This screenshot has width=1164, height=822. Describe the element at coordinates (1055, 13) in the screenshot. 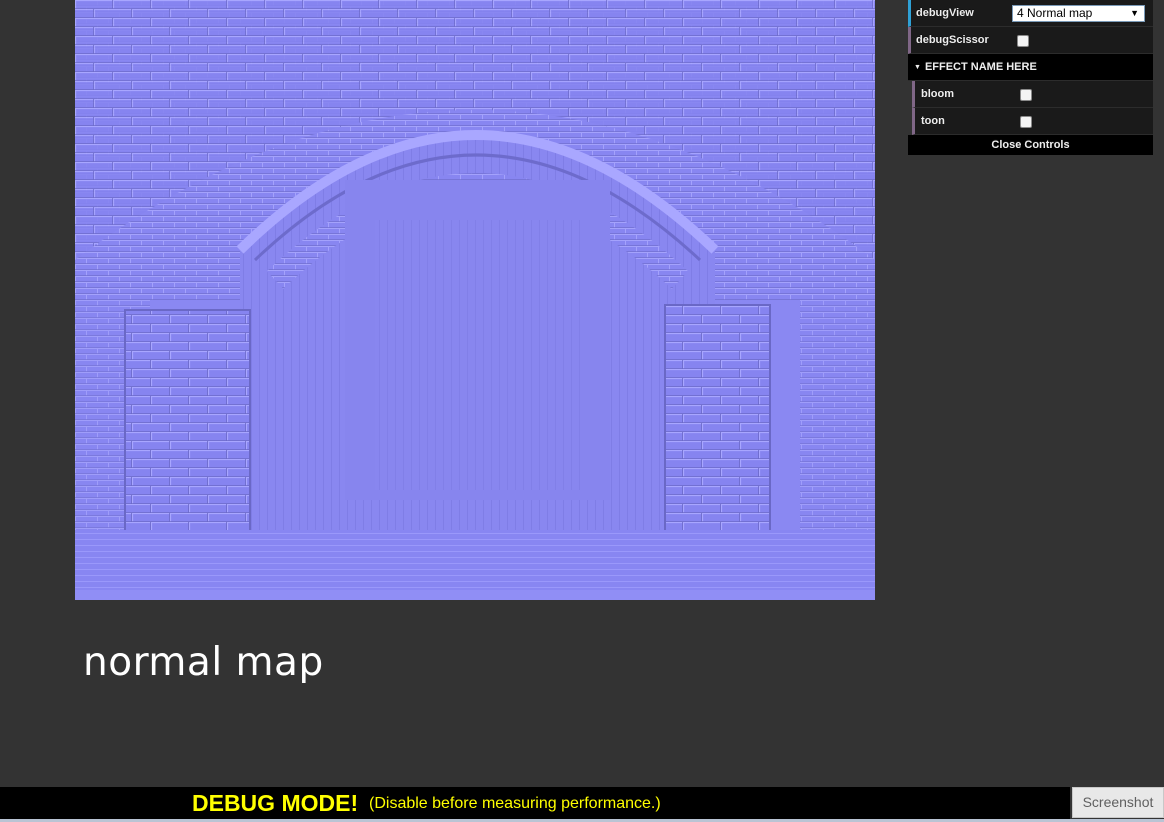

I see `debug-view-value: 4 Normal map` at that location.